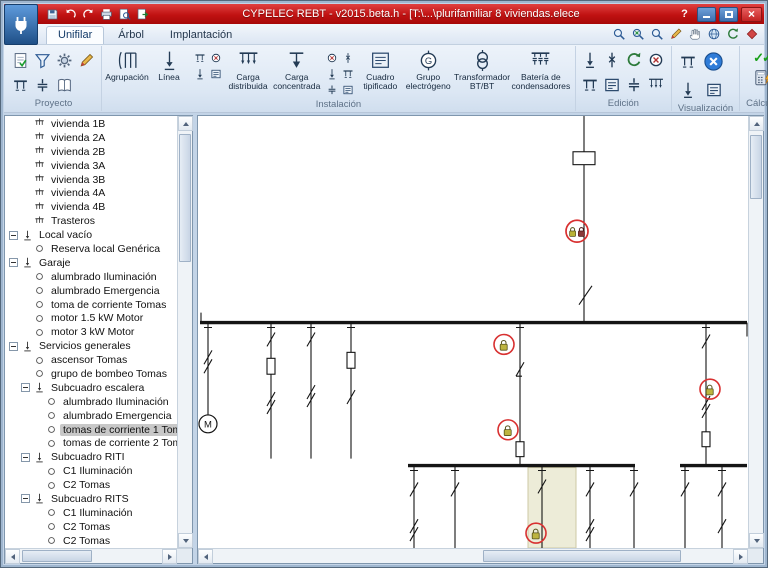 This screenshot has width=768, height=568. I want to click on collapse-bus-button, so click(714, 90).